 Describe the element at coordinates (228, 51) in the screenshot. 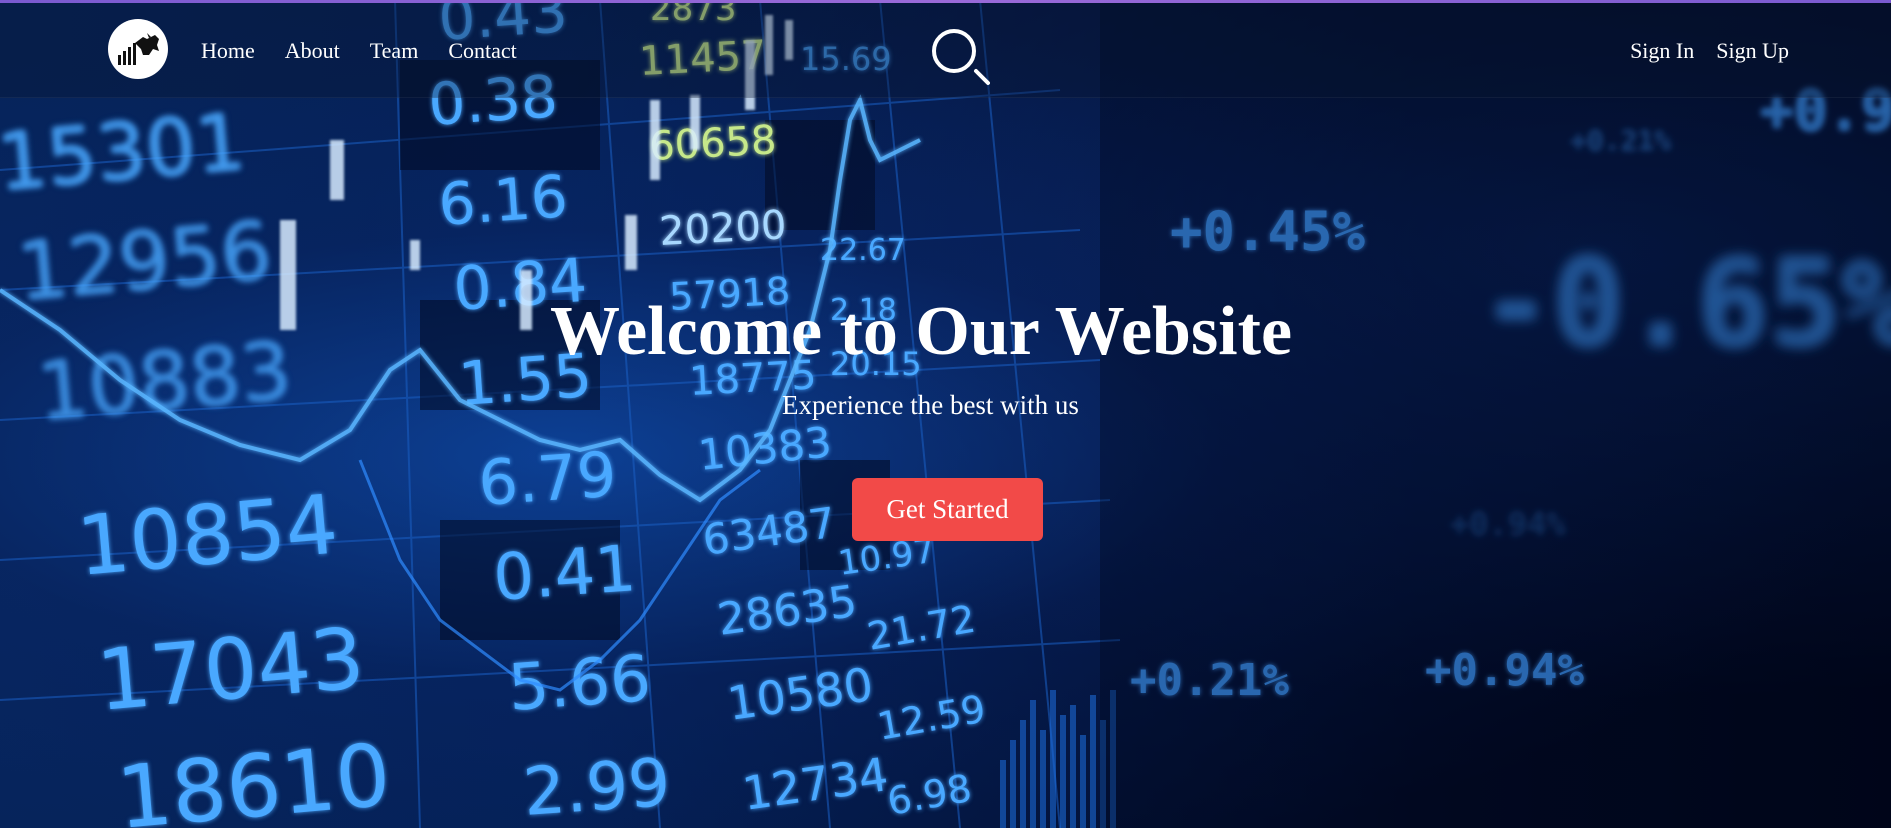

I see `nav-home: Home` at that location.